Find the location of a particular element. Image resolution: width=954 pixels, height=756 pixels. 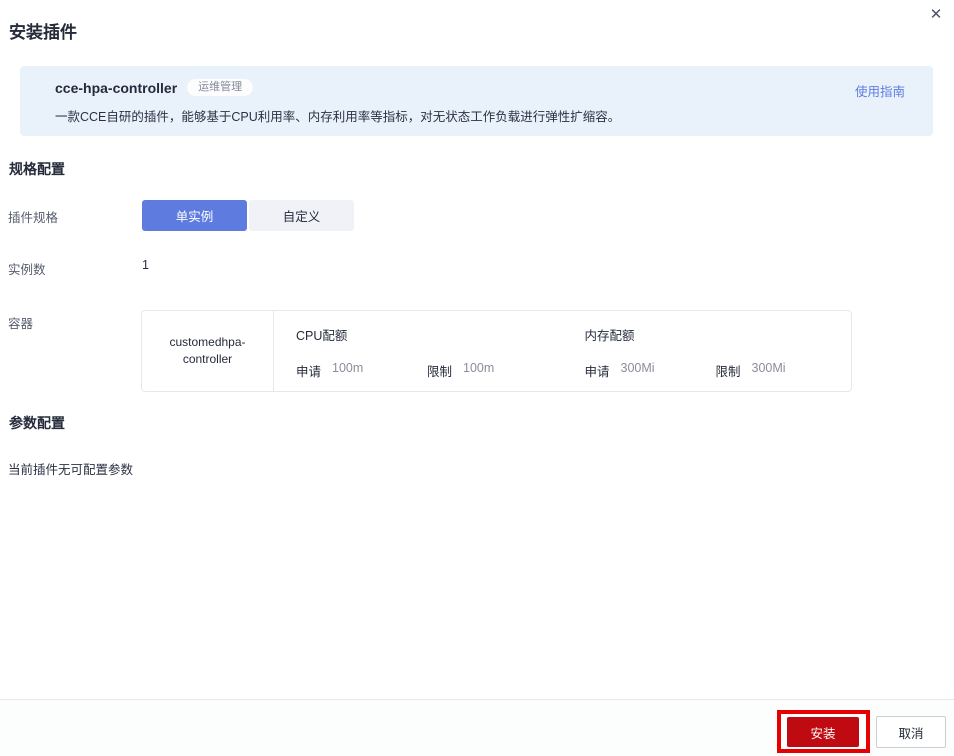

plugin-category-badge: 运维管理 is located at coordinates (220, 87).